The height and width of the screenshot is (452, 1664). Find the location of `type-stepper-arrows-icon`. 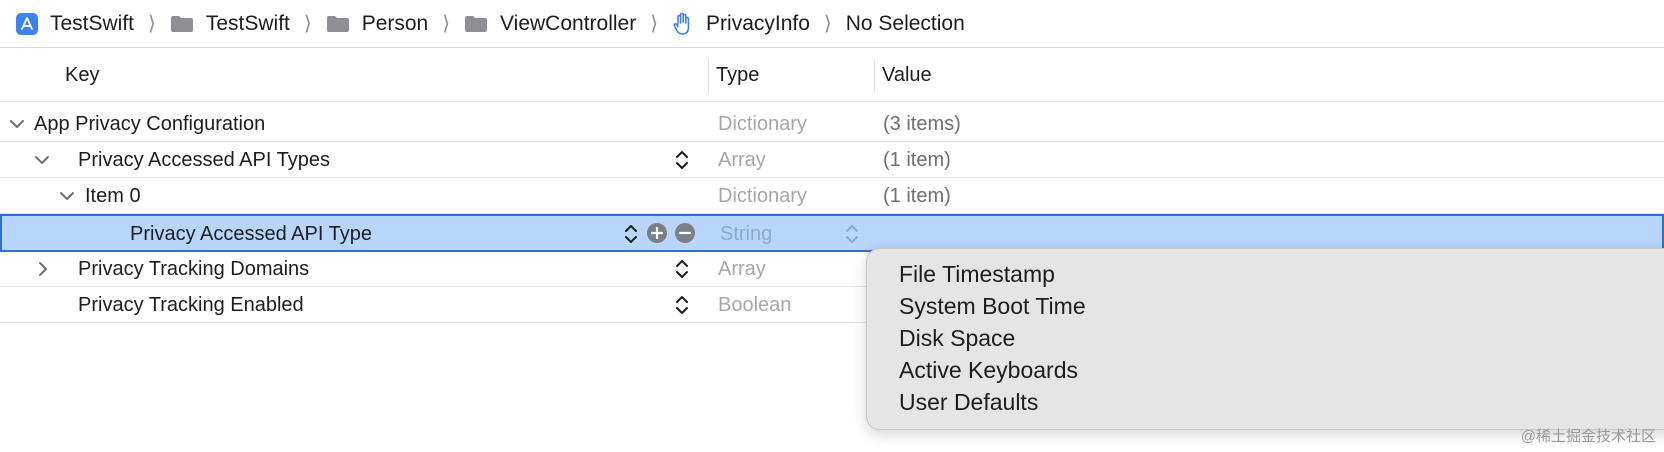

type-stepper-arrows-icon is located at coordinates (852, 234).